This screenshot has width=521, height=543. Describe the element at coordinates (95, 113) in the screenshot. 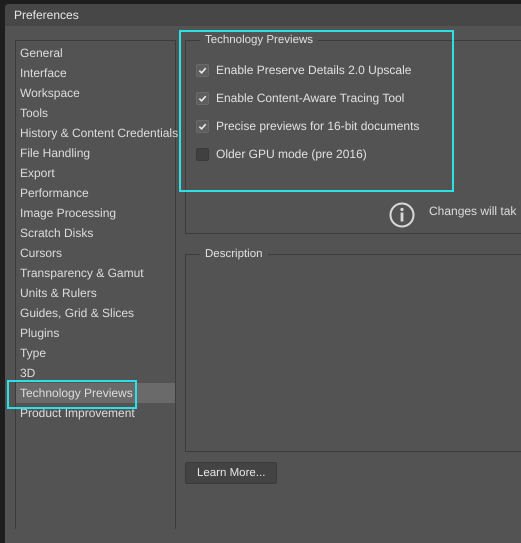

I see `category-item: Tools` at that location.